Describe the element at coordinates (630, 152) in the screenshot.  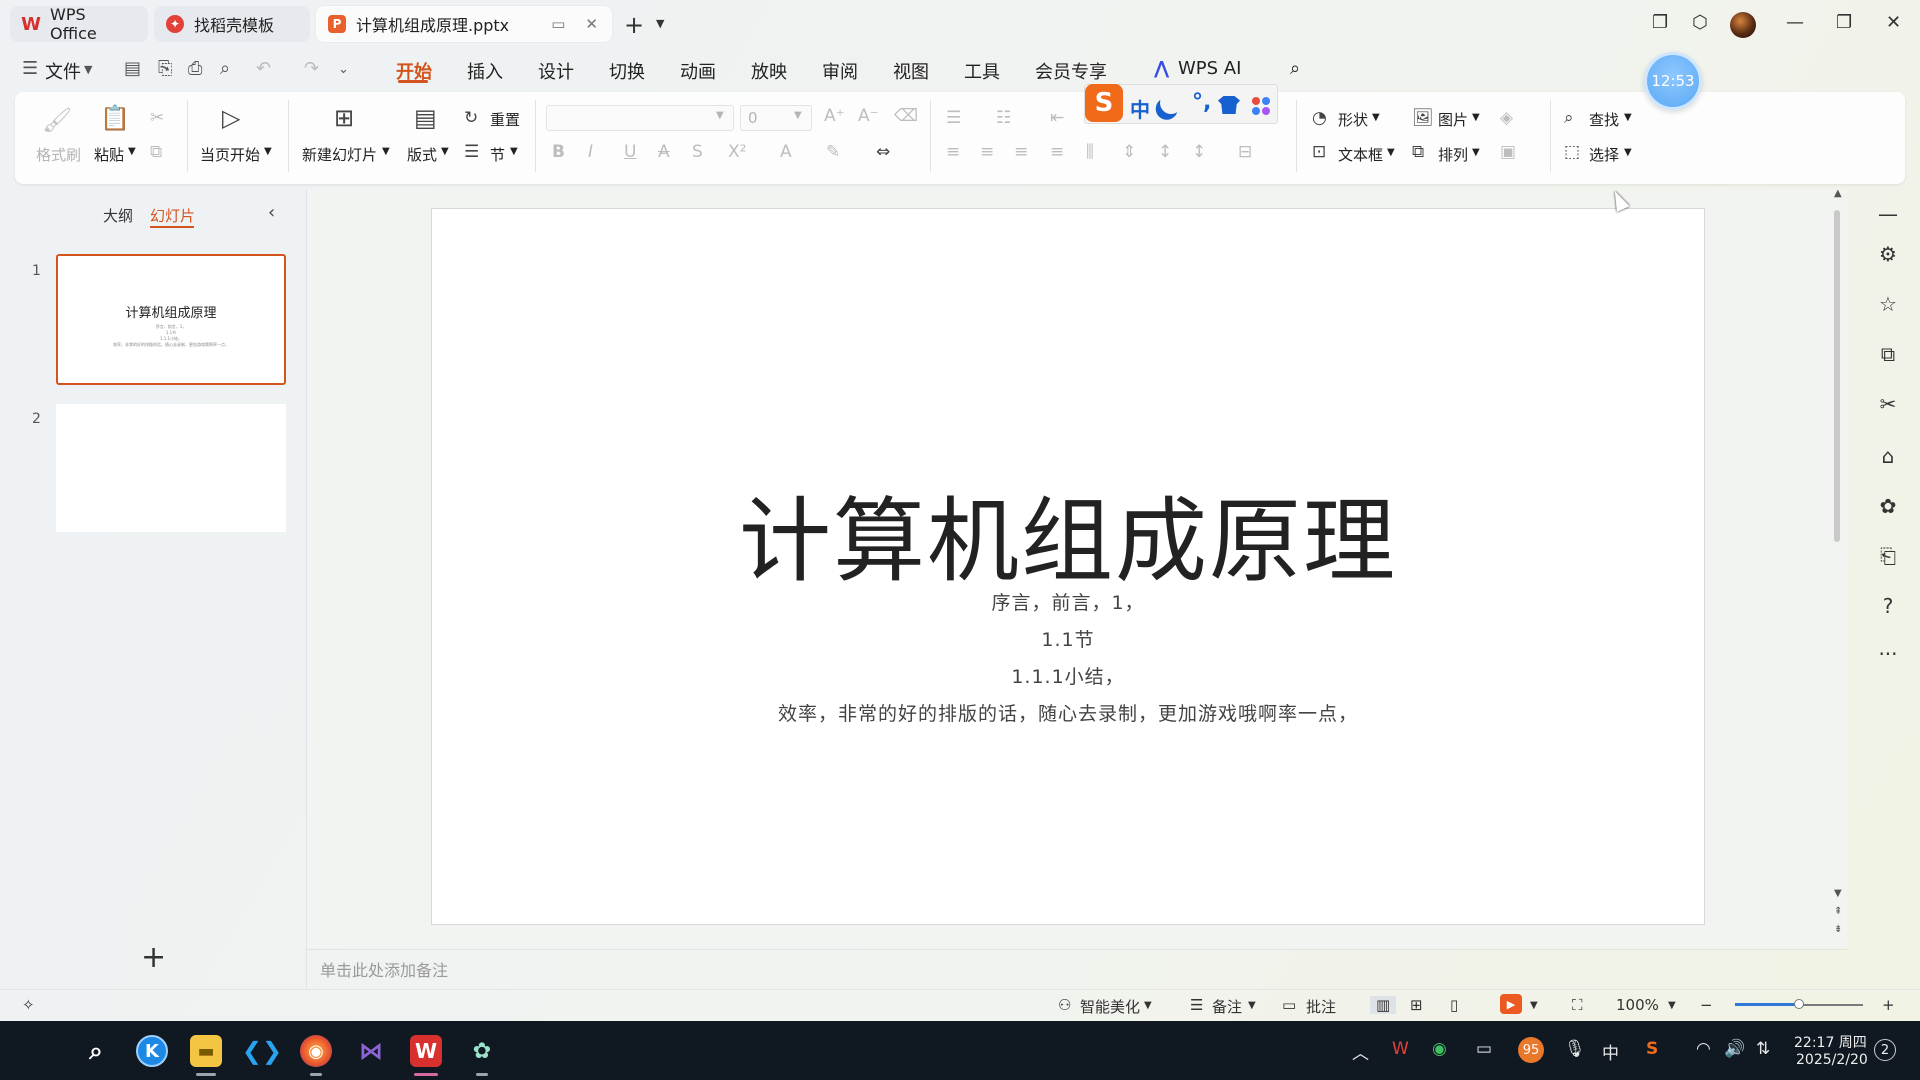
I see `underline-icon: U` at that location.